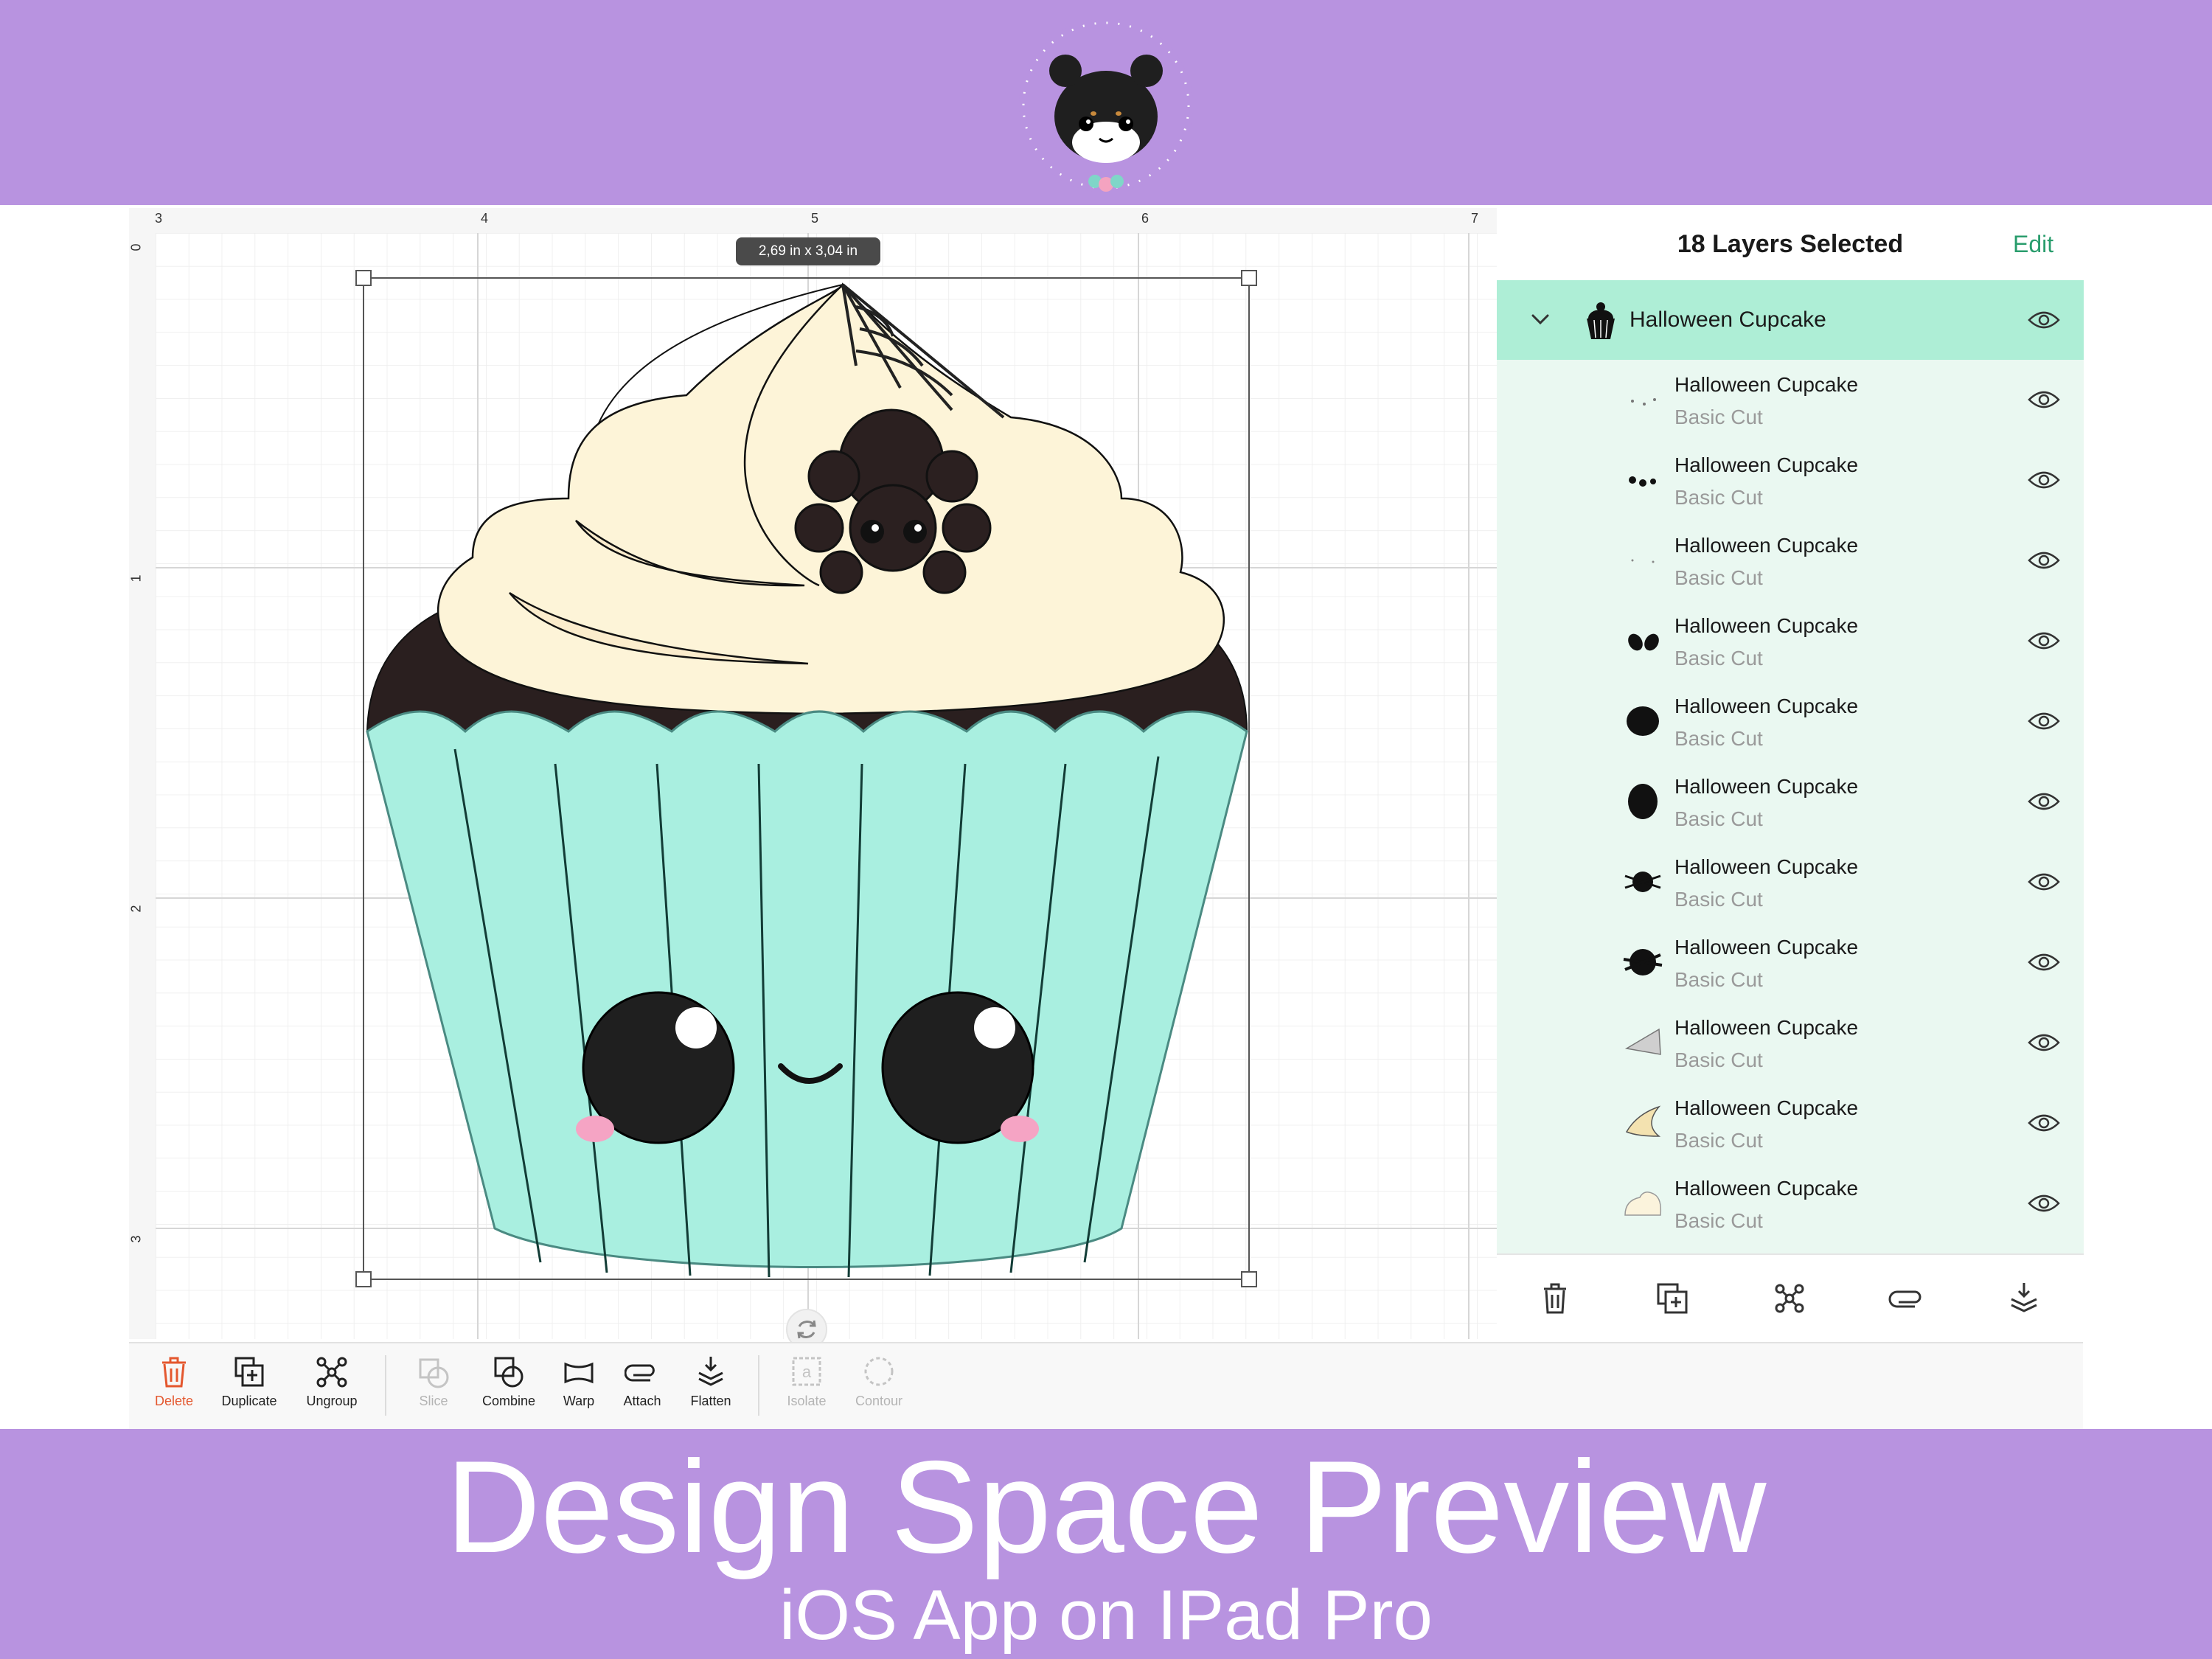 Image resolution: width=2212 pixels, height=1659 pixels. I want to click on cupcake-thumbnail-icon, so click(1601, 320).